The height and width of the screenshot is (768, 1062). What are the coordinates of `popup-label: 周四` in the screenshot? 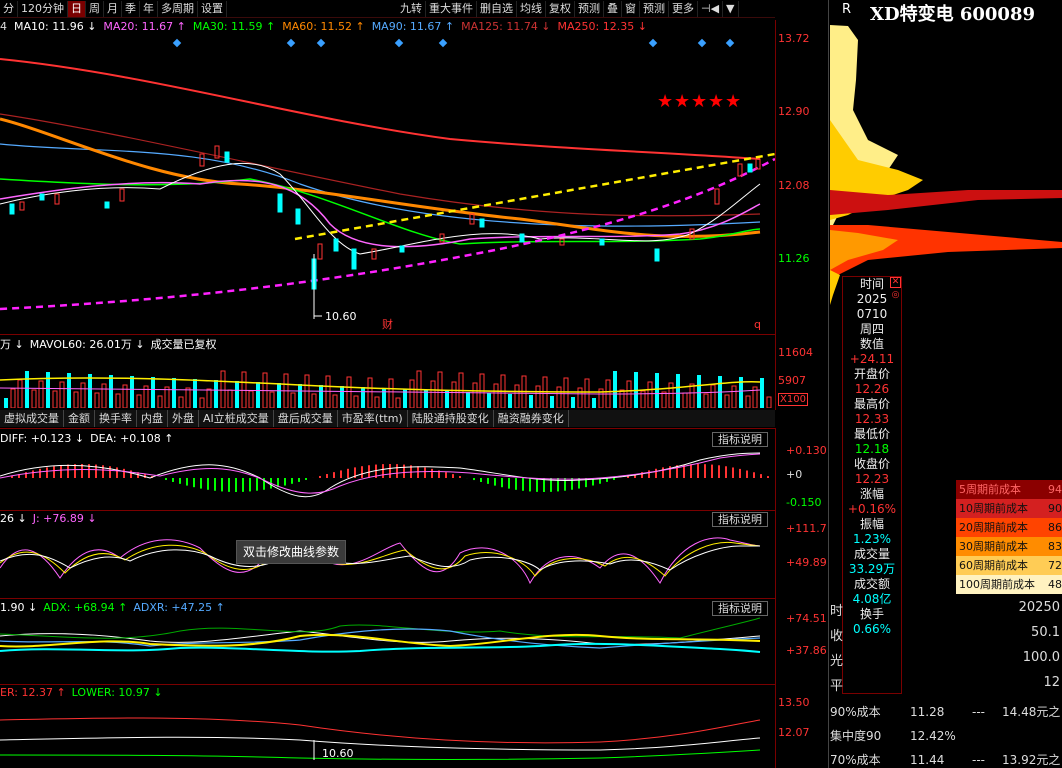 It's located at (871, 329).